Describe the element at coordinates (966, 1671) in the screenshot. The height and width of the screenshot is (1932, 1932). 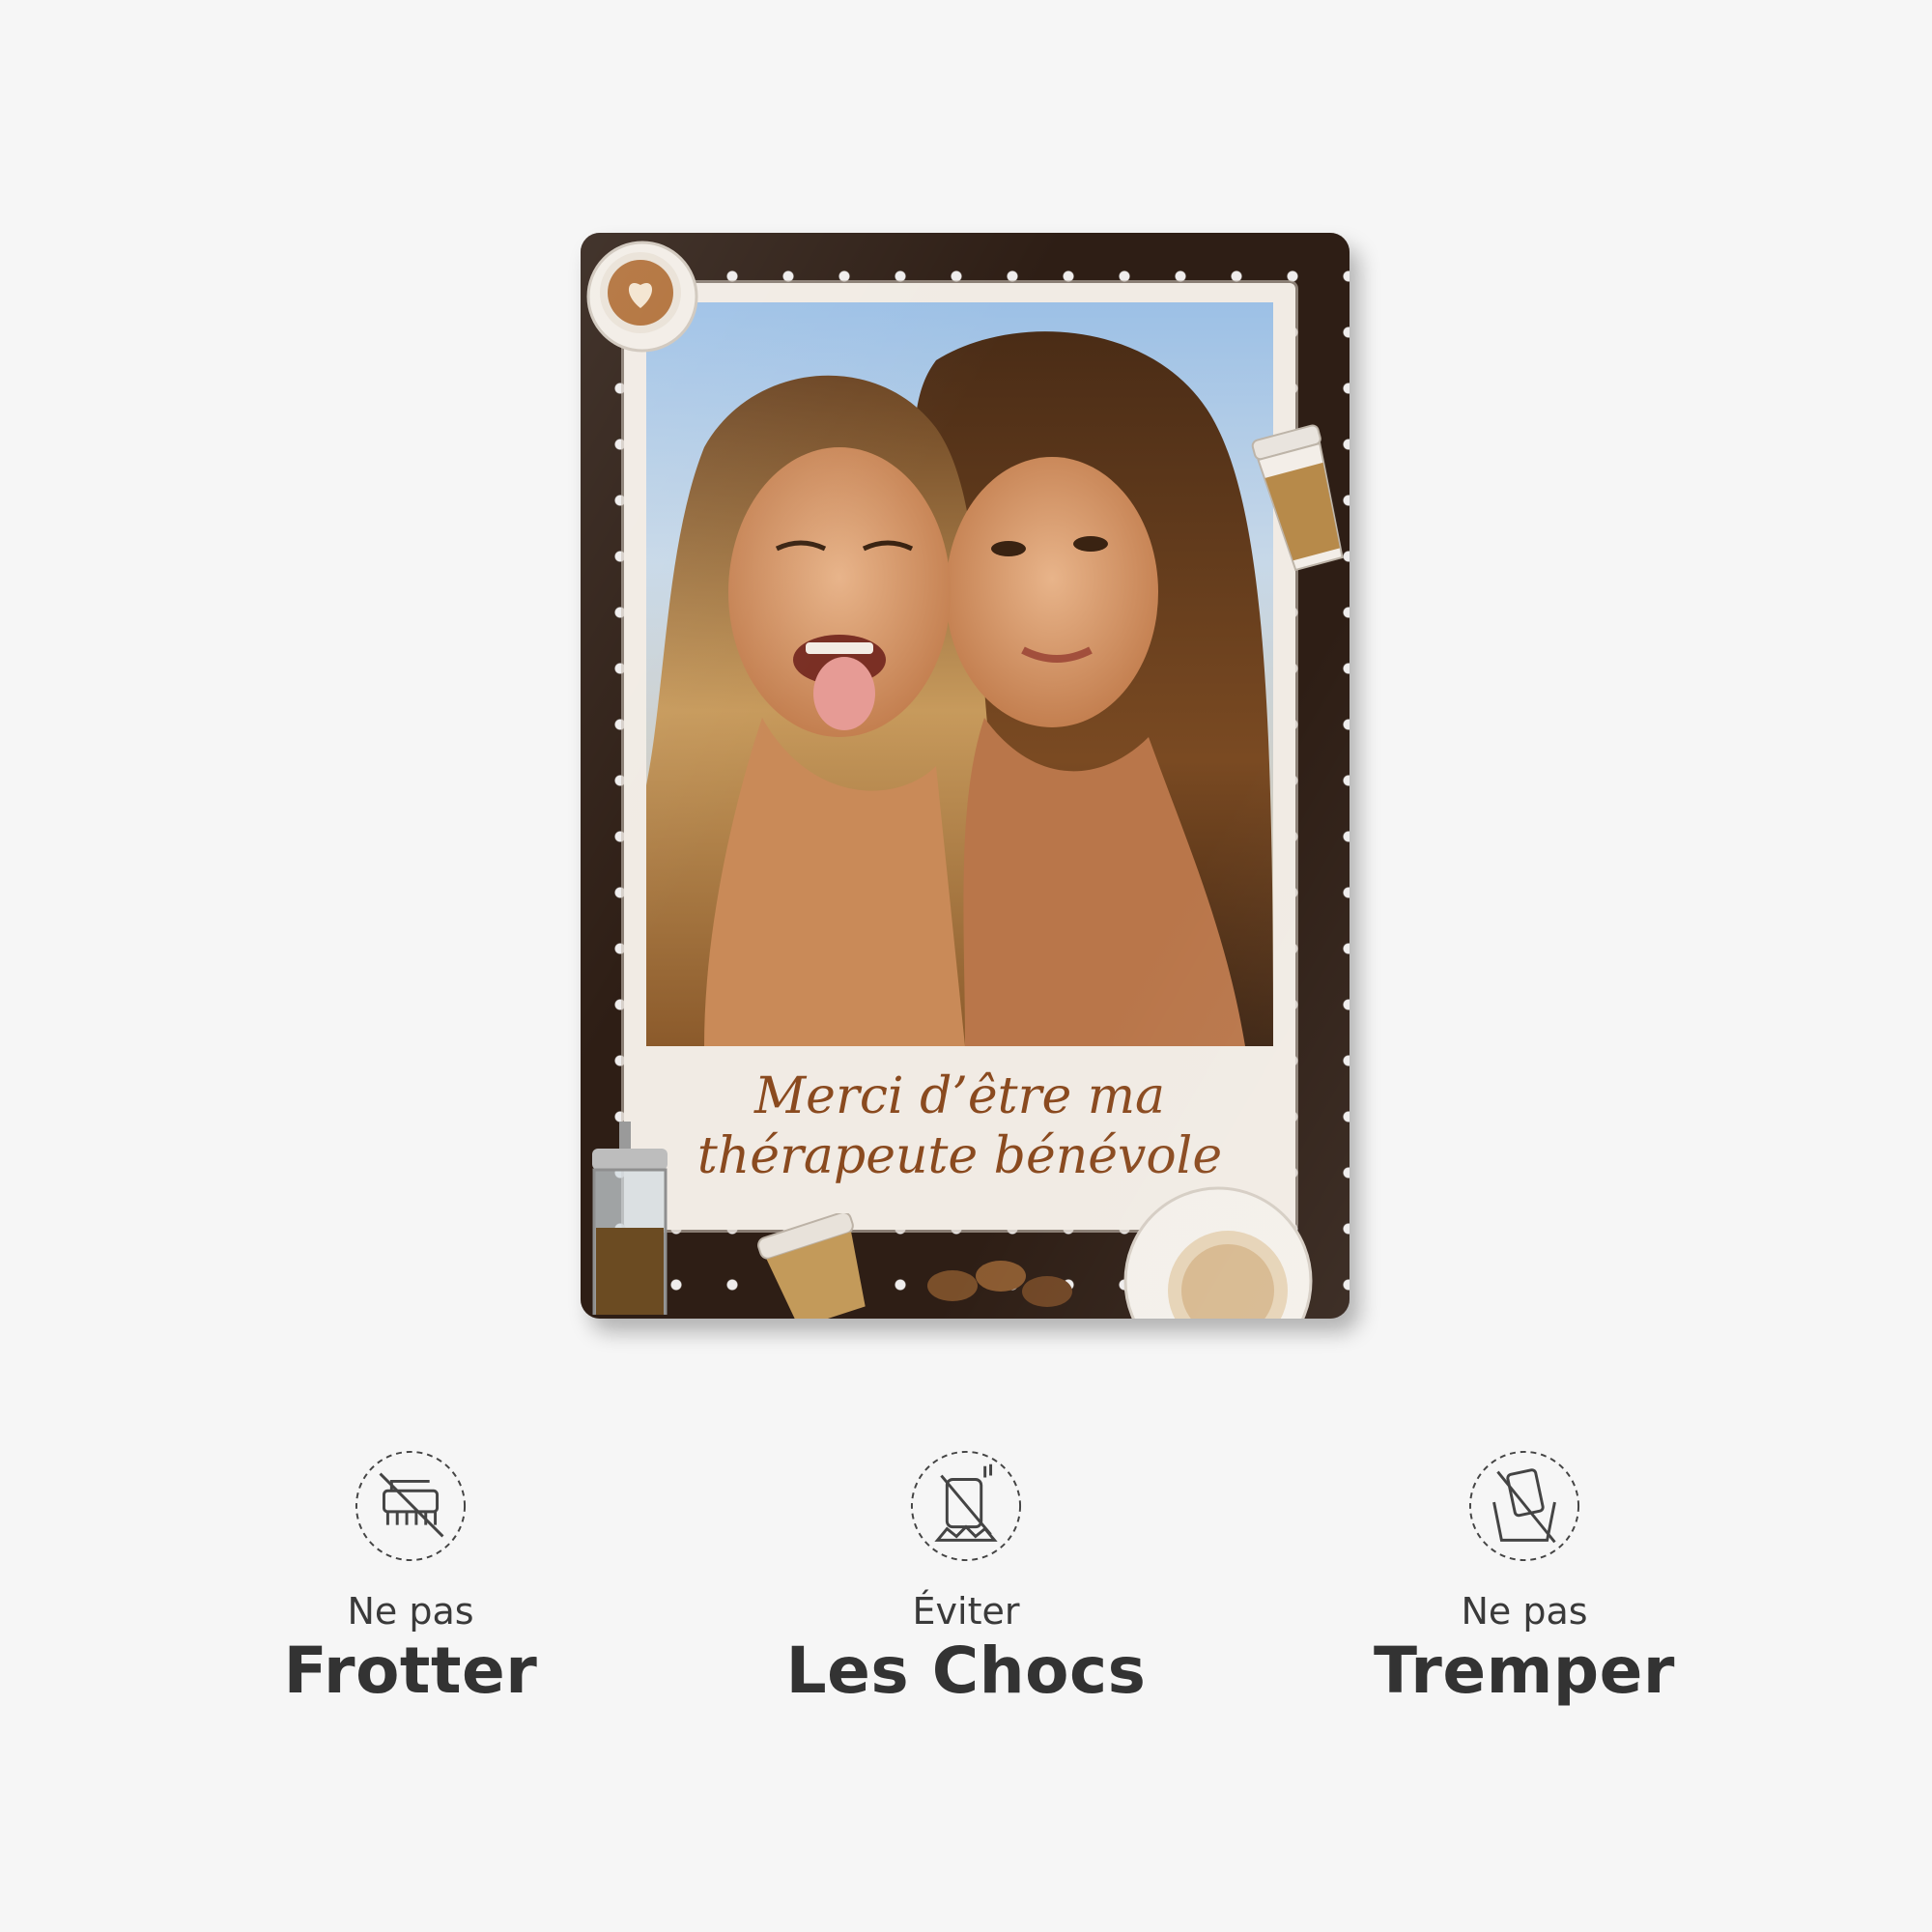
I see `care-label-big: Les Chocs` at that location.